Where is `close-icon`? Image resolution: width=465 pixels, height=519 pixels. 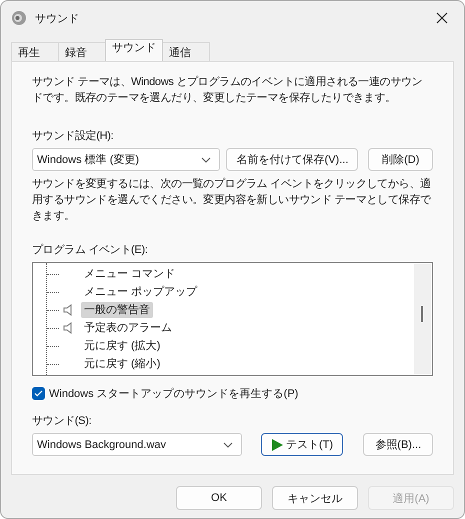
close-icon is located at coordinates (442, 18).